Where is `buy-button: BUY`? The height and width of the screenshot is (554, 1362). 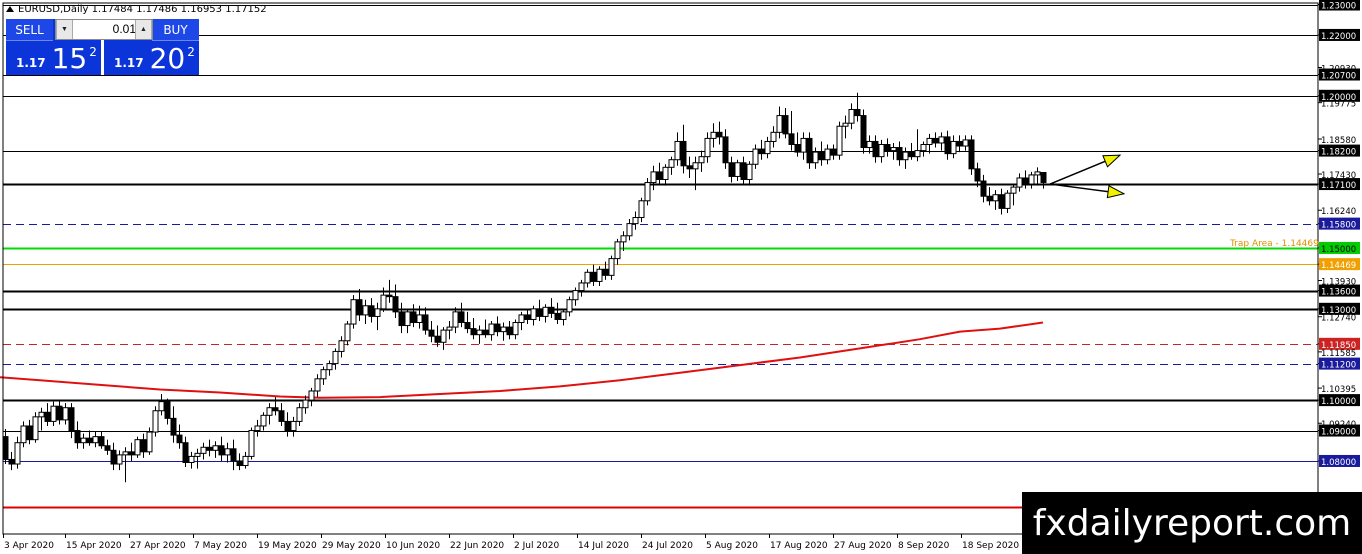
buy-button: BUY is located at coordinates (175, 30).